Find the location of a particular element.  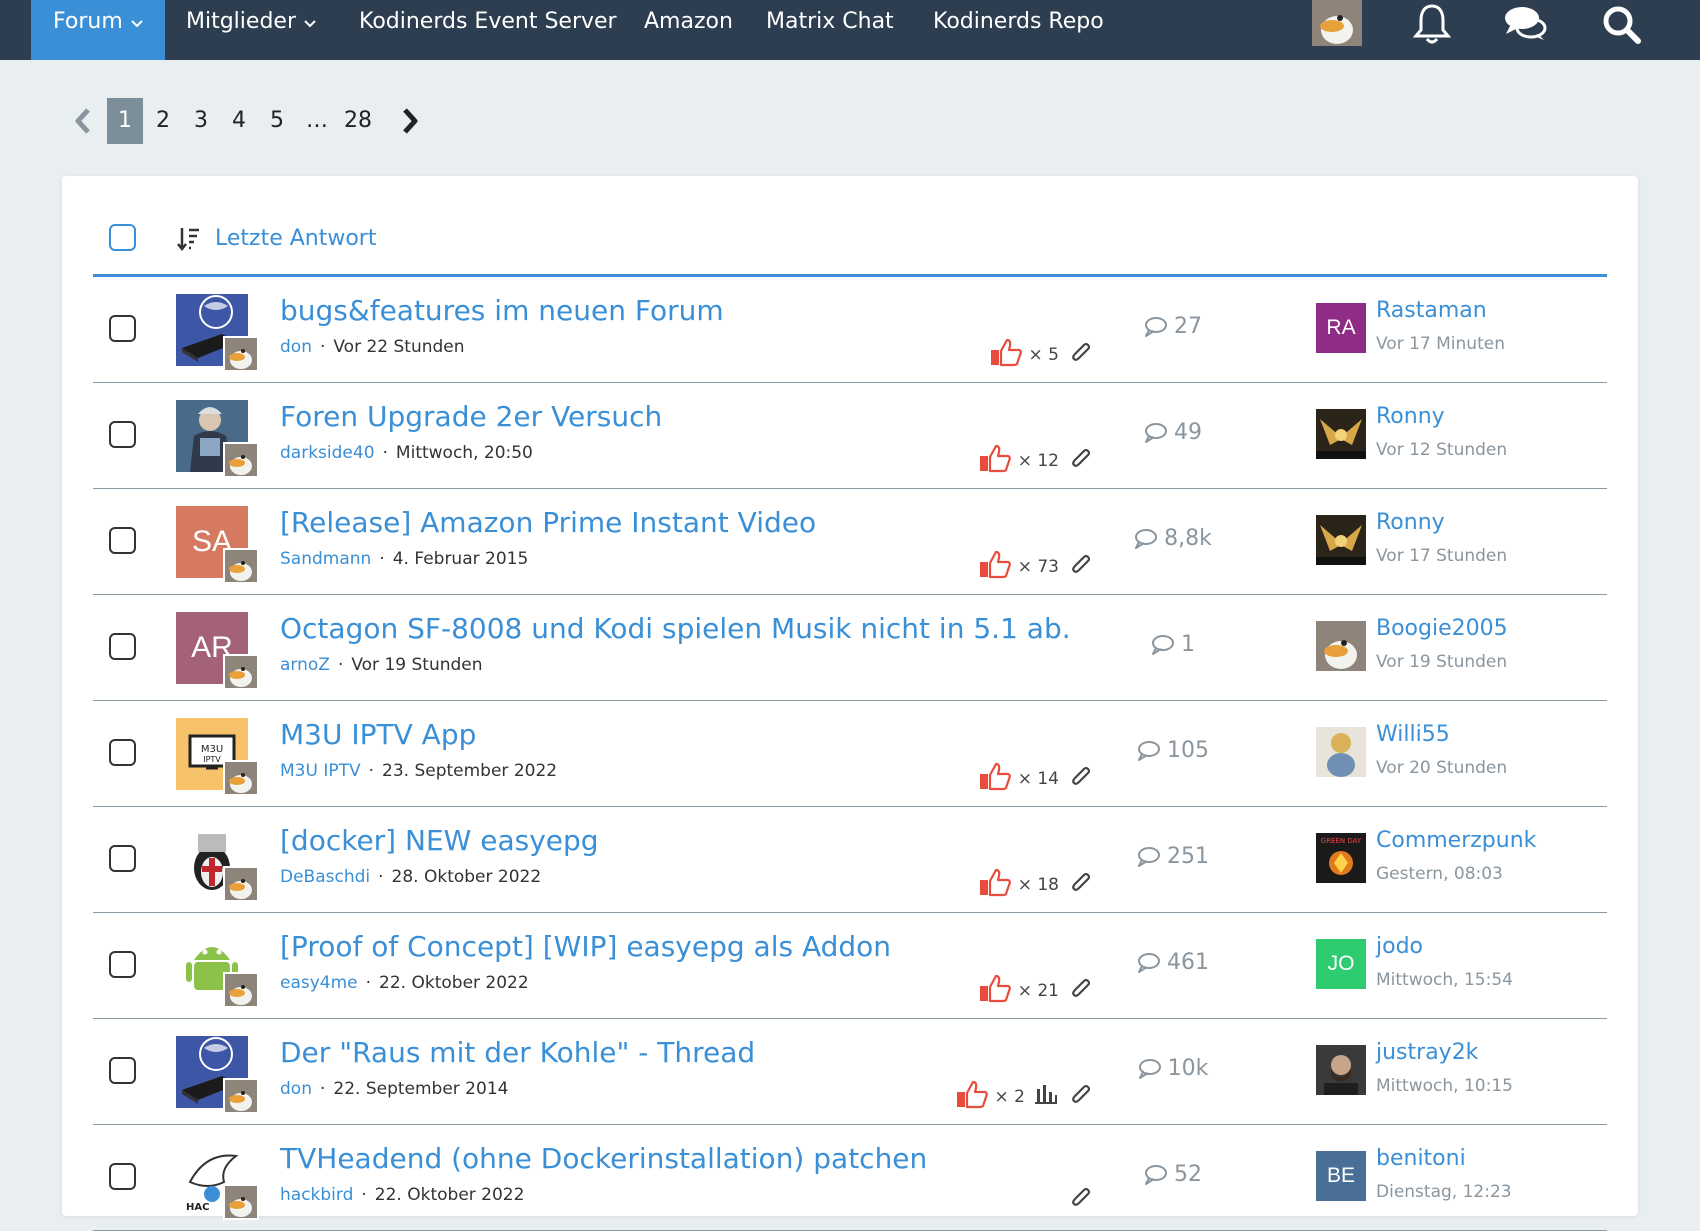

last-poster-avatar: GREEN DAY is located at coordinates (1341, 858).